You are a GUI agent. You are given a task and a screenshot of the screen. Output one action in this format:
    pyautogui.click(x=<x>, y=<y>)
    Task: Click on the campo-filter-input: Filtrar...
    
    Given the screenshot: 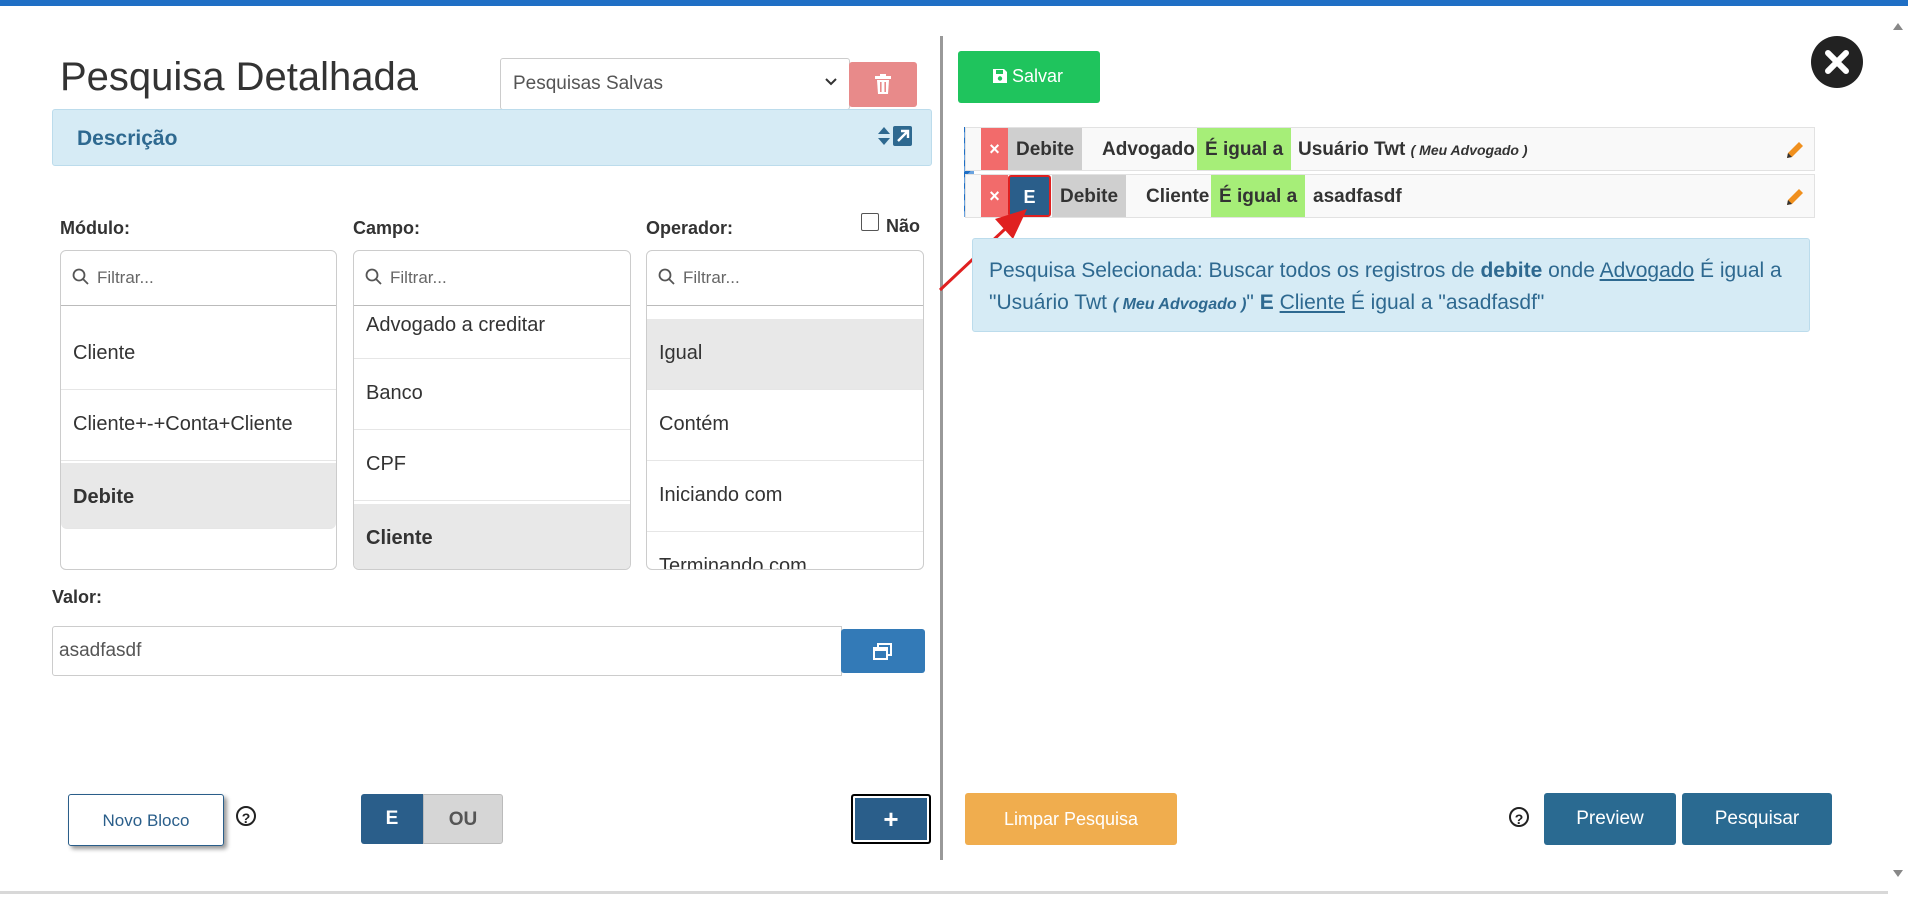 What is the action you would take?
    pyautogui.click(x=492, y=278)
    